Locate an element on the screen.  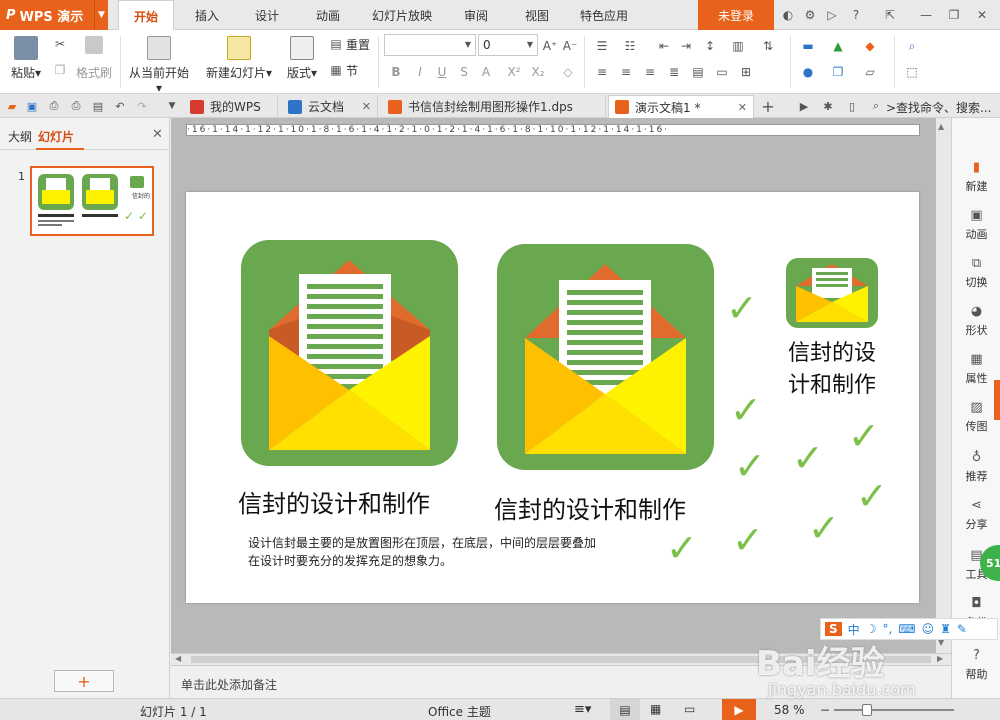
fill-bucket-icon: ◆ is located at coordinates (870, 46).